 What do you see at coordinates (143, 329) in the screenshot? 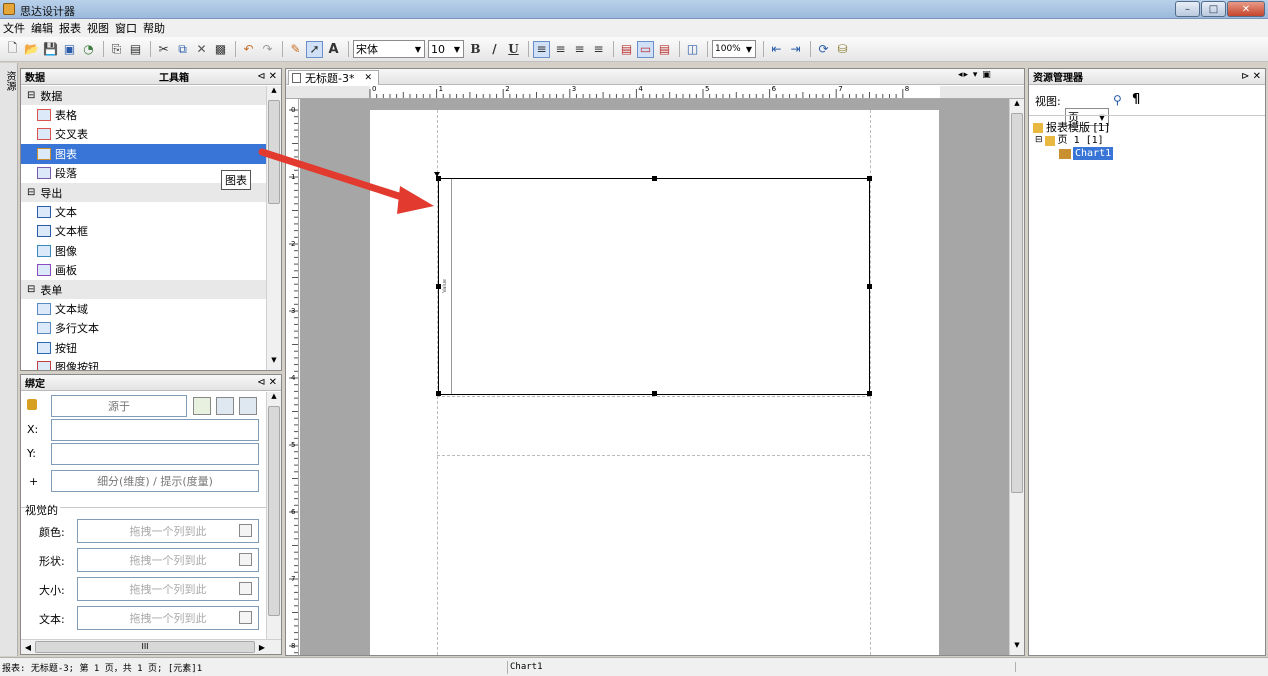
I see `toolbox-item: 多行文本` at bounding box center [143, 329].